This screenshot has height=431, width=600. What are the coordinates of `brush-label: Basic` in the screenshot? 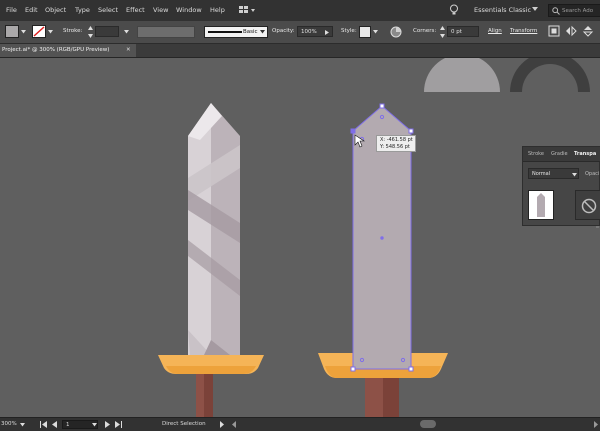 It's located at (250, 32).